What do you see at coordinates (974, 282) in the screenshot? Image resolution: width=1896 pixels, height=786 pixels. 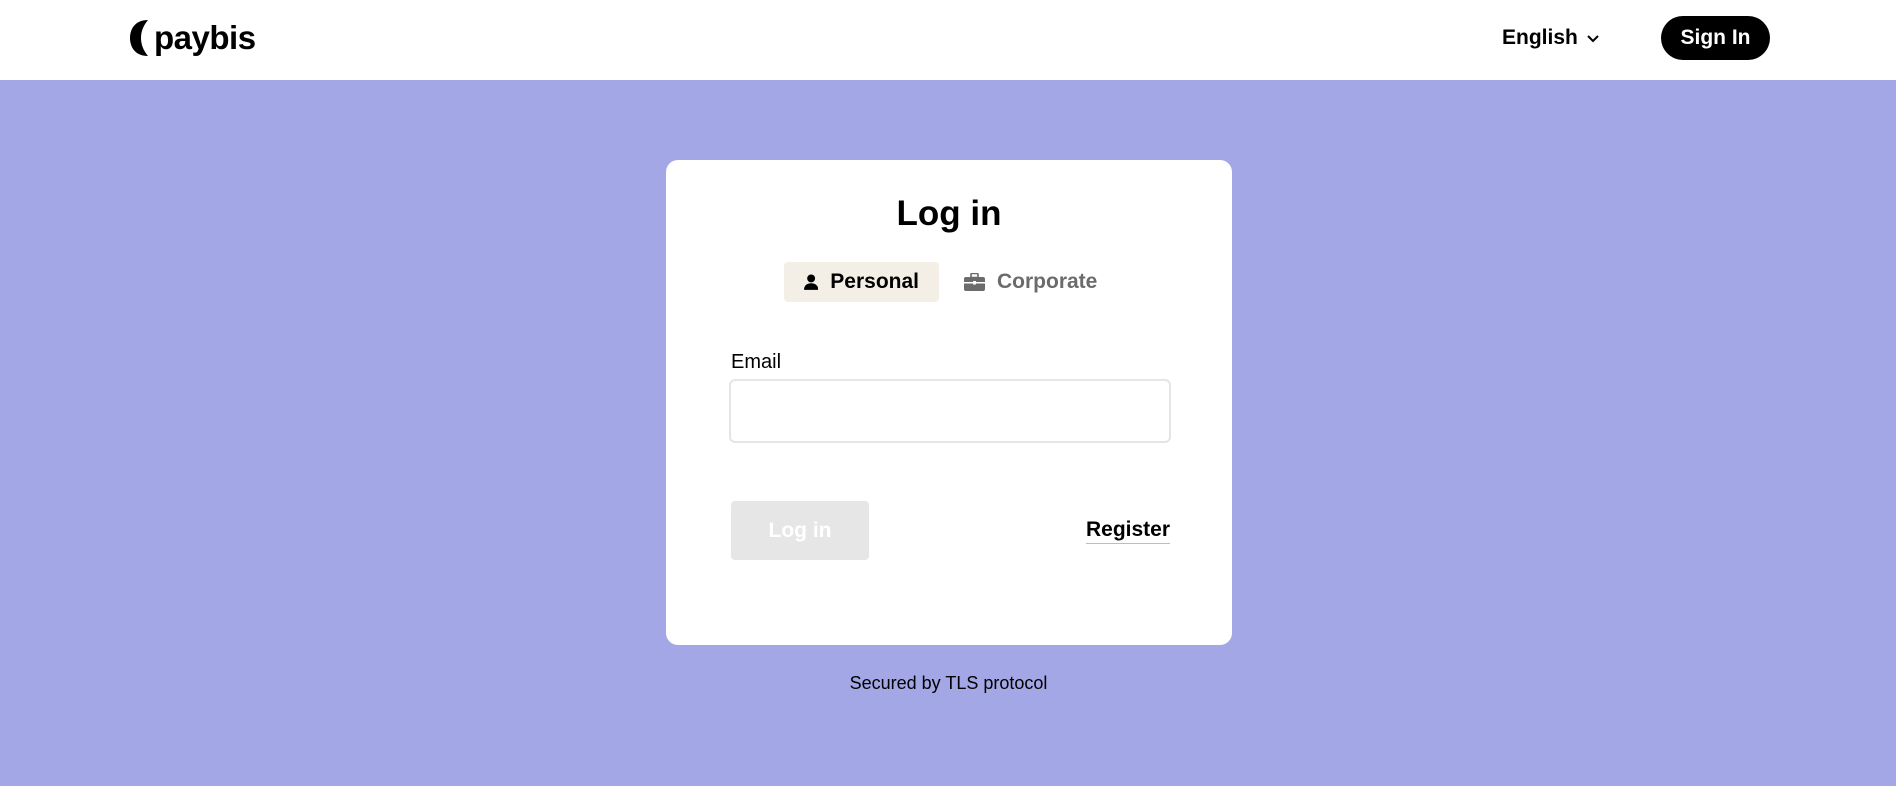 I see `briefcase-icon` at bounding box center [974, 282].